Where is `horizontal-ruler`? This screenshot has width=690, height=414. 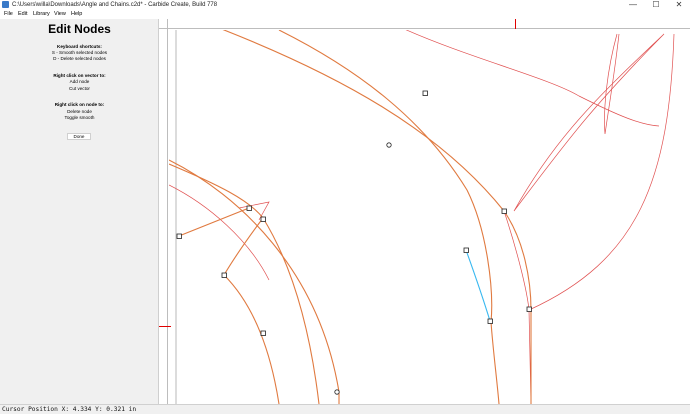 horizontal-ruler is located at coordinates (424, 24).